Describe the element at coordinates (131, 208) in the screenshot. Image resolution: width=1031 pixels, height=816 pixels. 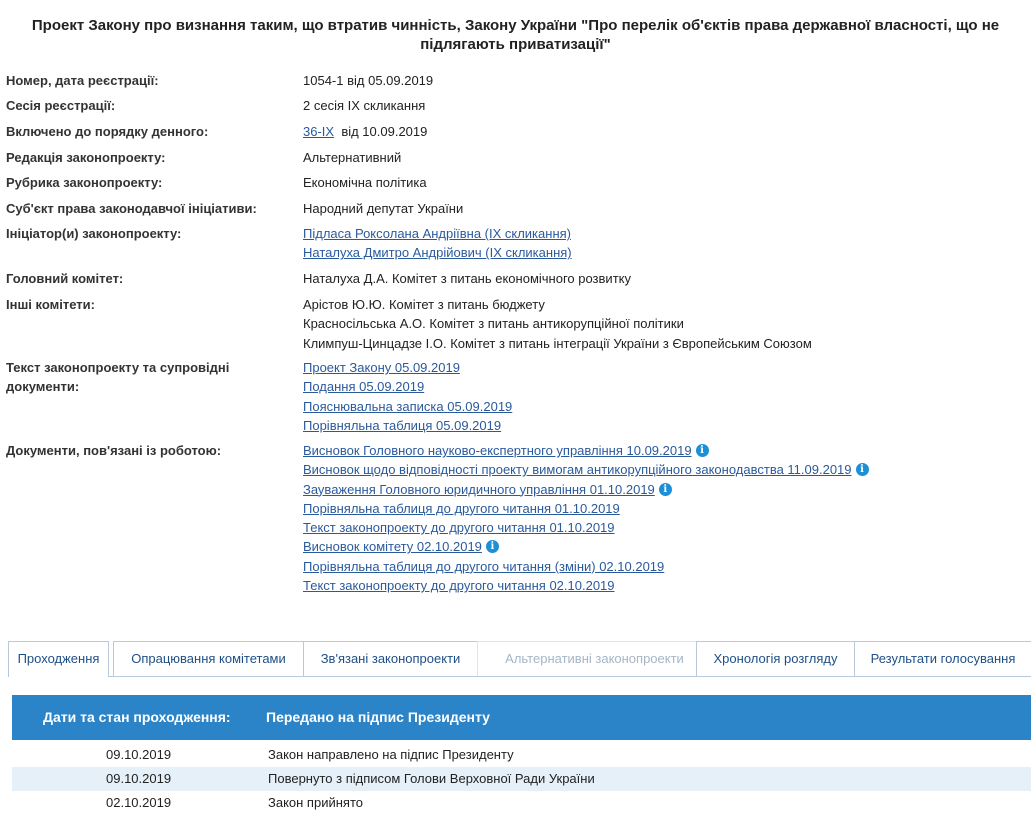
I see `field-label: Суб'єкт права законодавчої ініціативи:` at that location.